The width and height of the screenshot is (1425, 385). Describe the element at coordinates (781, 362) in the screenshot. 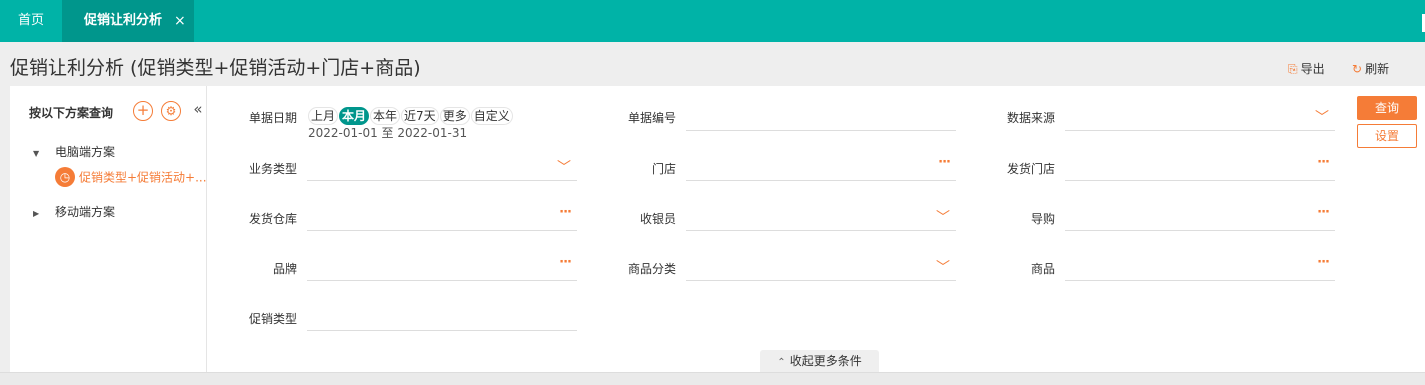

I see `double-chevron-up-icon: ⌃` at that location.